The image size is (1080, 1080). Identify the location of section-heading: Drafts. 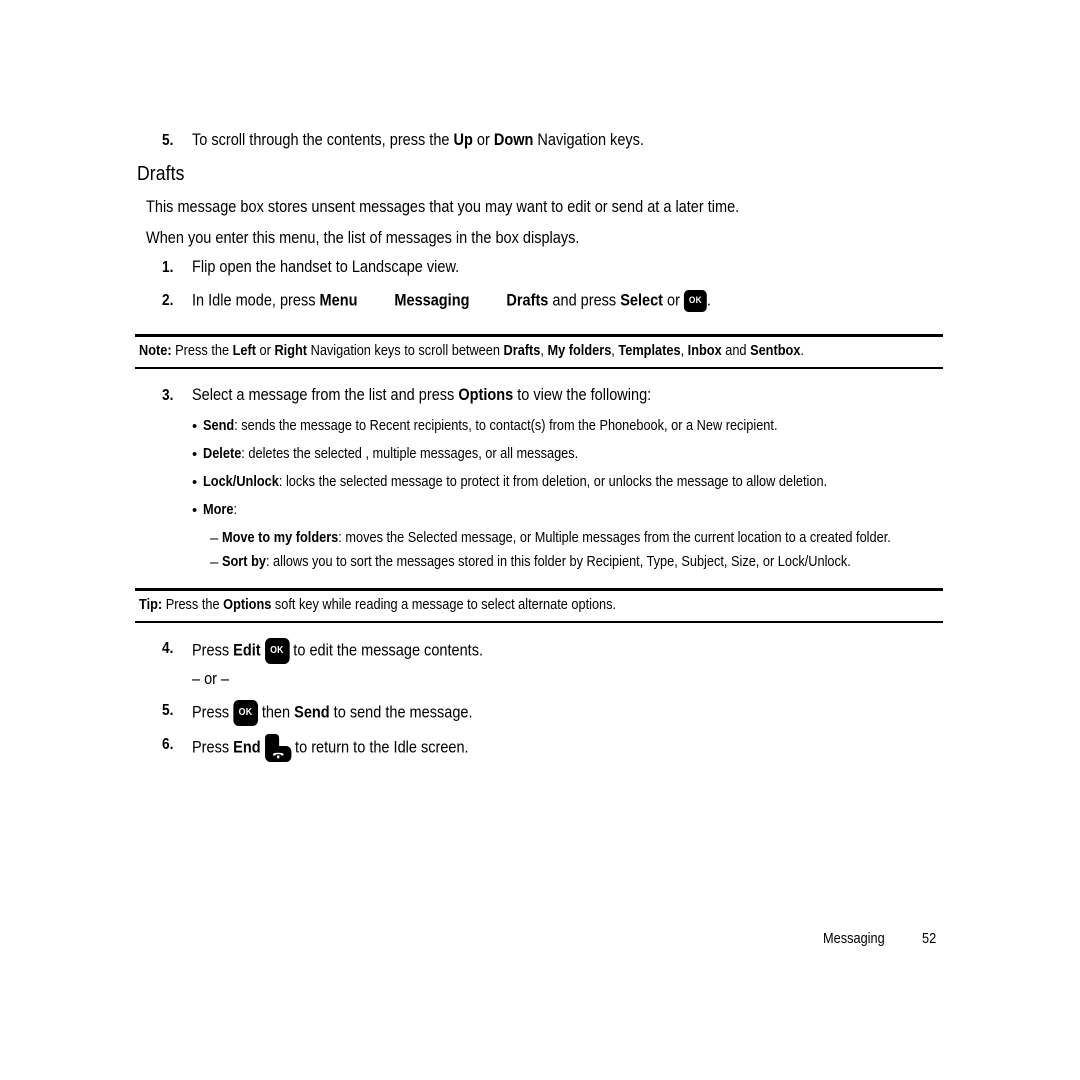
(161, 174).